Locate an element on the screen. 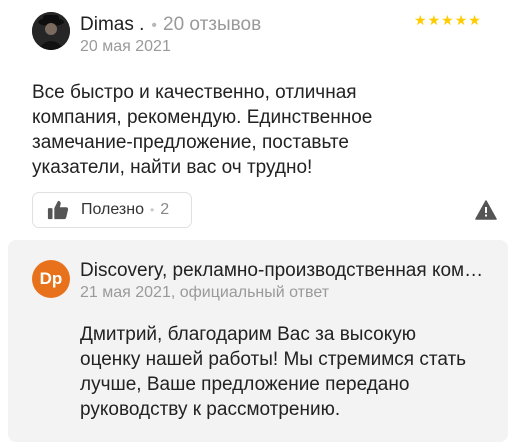 The width and height of the screenshot is (516, 448). company-avatar: Dp is located at coordinates (51, 279).